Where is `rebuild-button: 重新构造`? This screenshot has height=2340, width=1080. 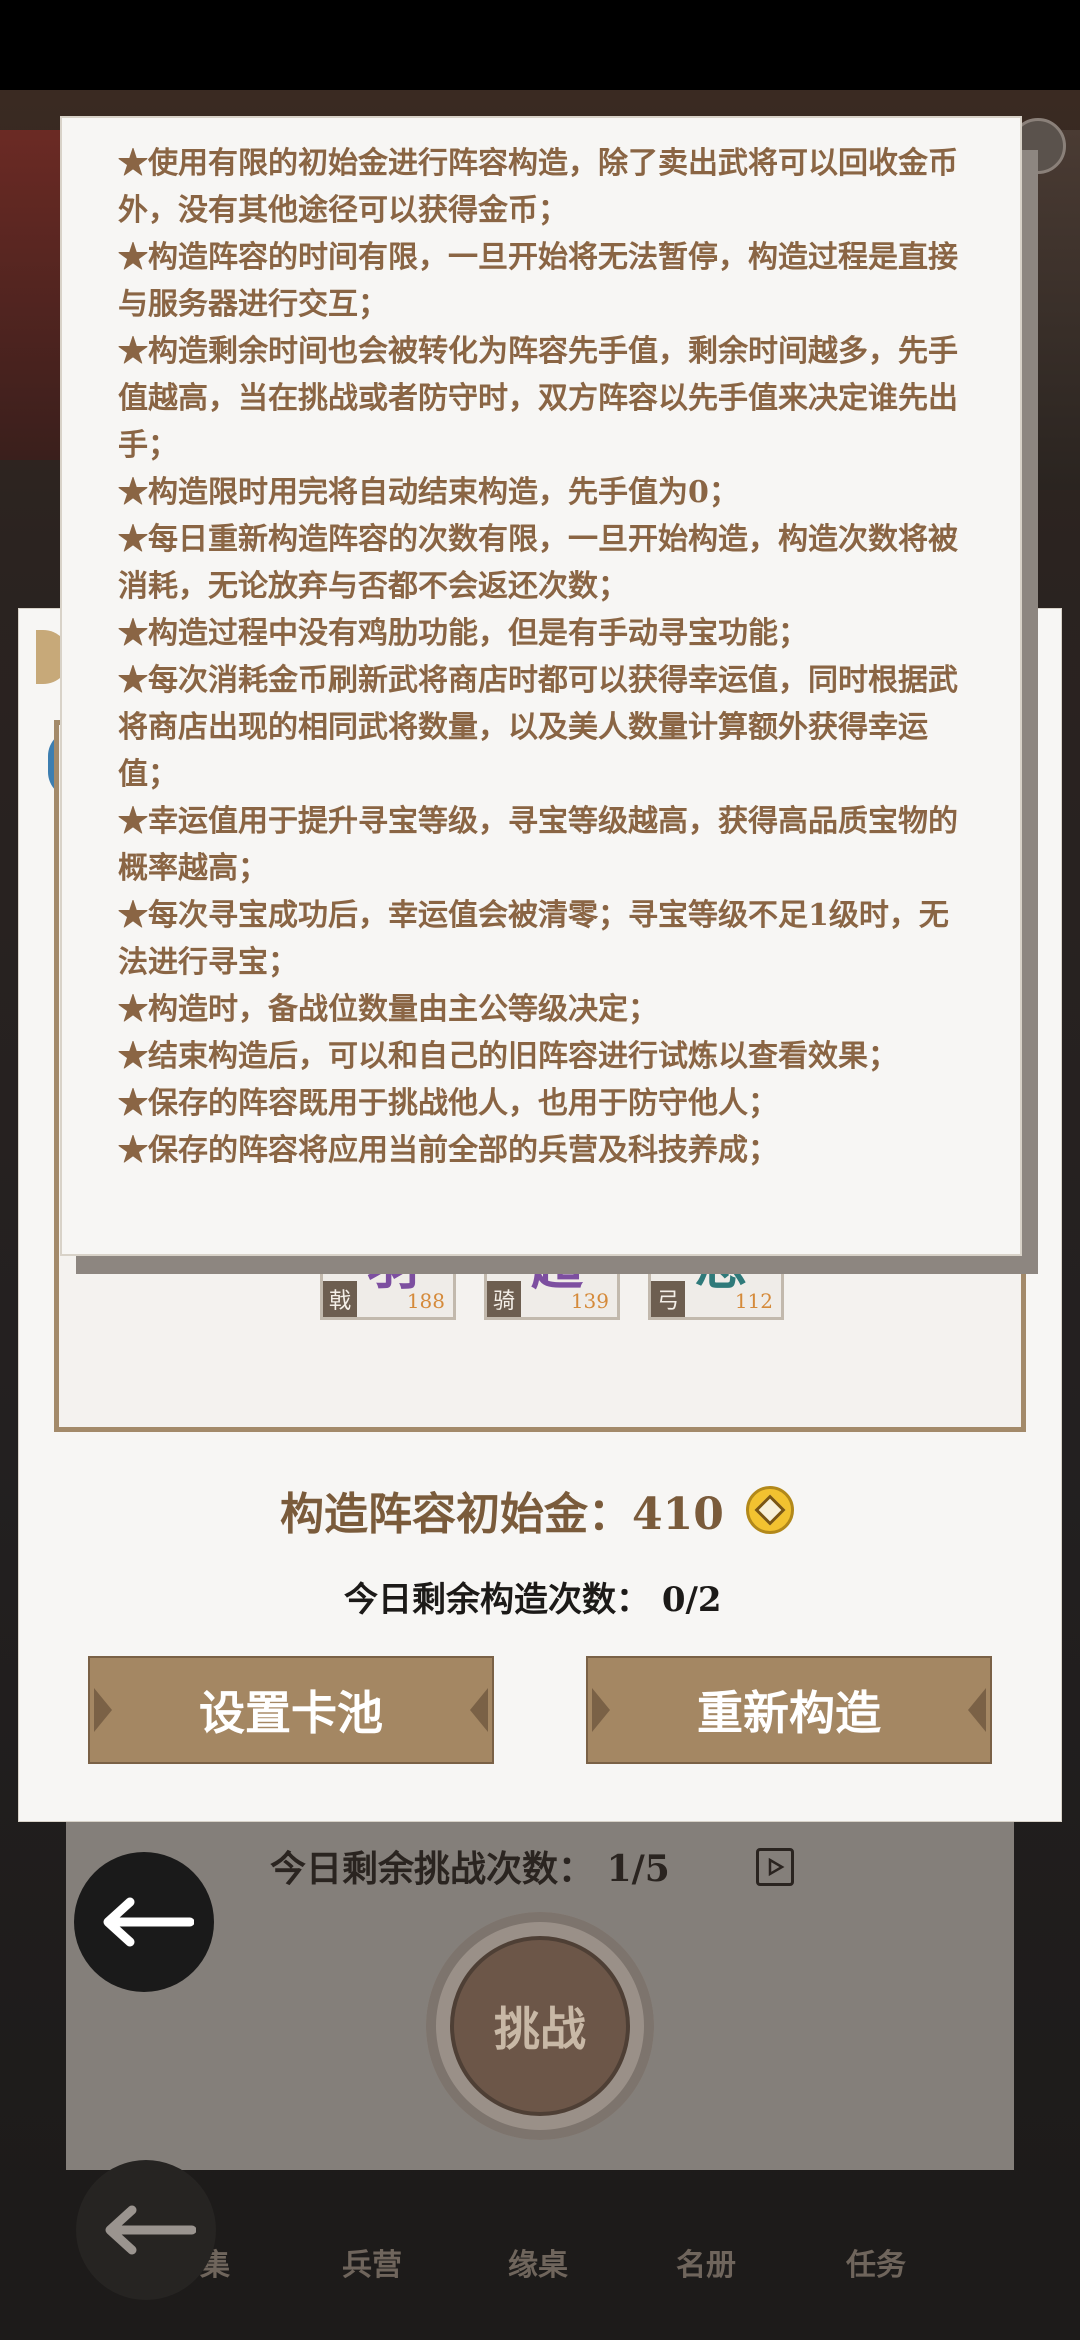 rebuild-button: 重新构造 is located at coordinates (789, 1710).